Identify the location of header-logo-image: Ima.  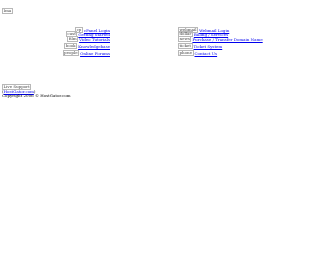
(7, 11).